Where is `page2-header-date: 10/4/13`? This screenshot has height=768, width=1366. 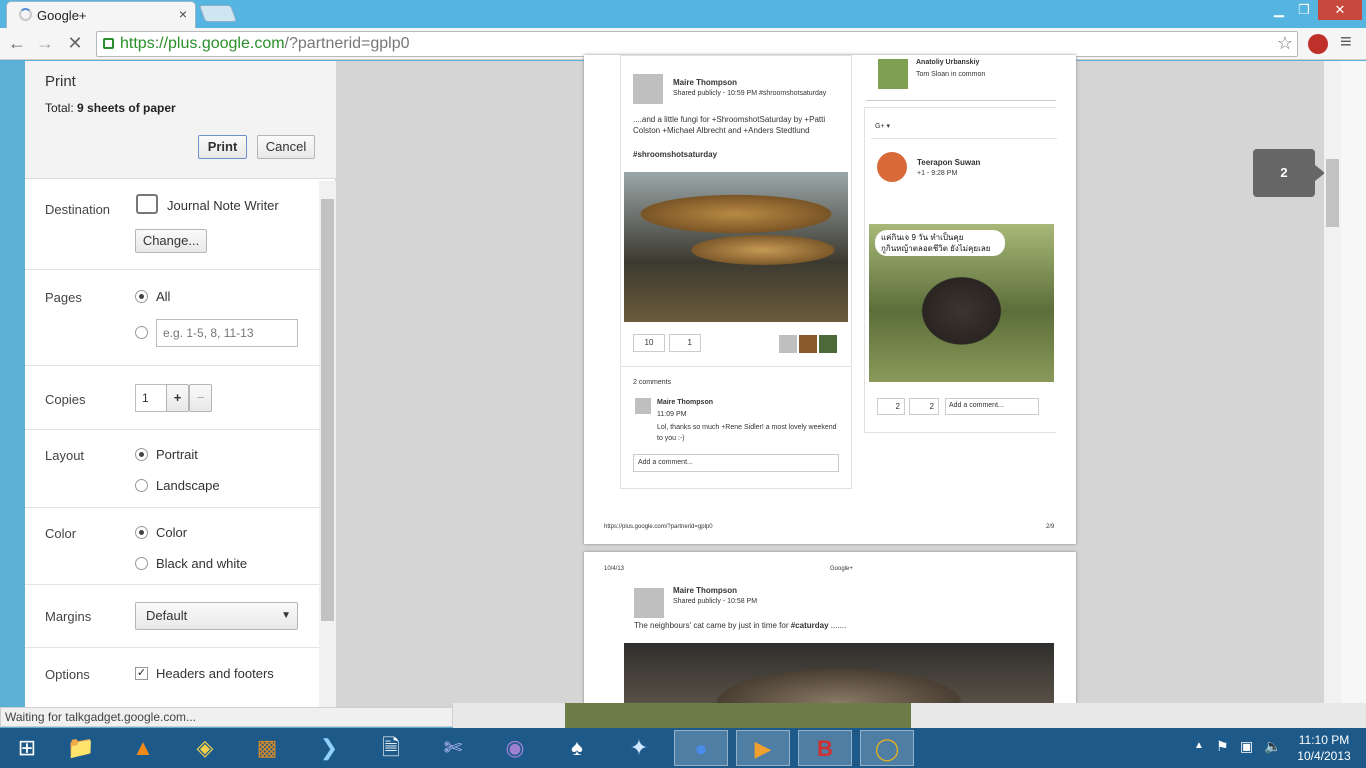
page2-header-date: 10/4/13 is located at coordinates (614, 569).